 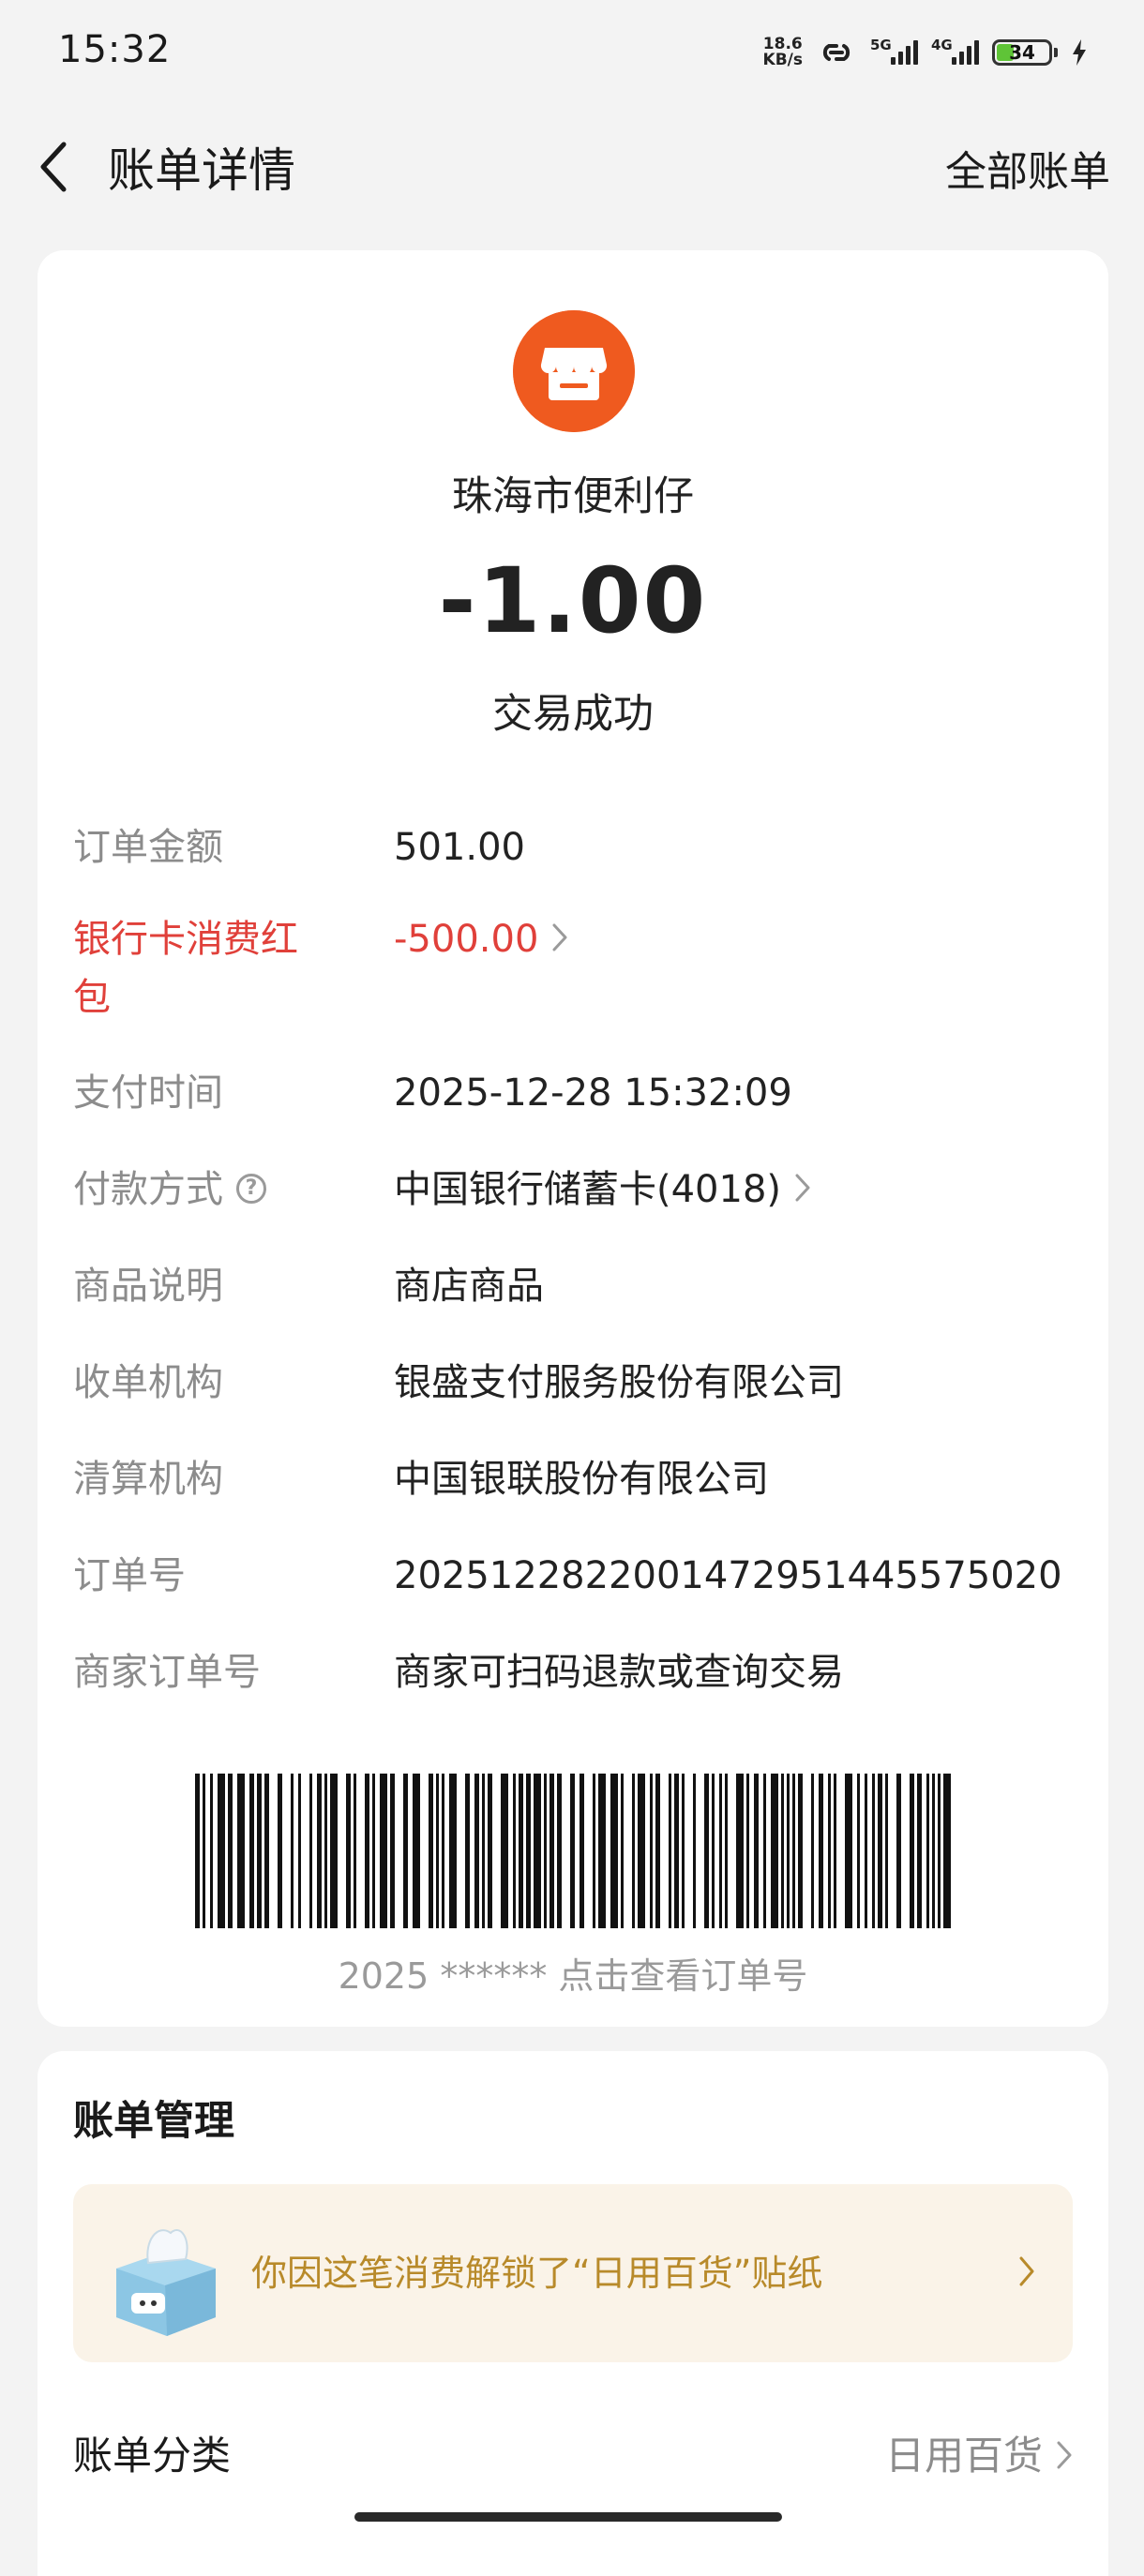 What do you see at coordinates (573, 600) in the screenshot?
I see `transaction-amount: -1.00` at bounding box center [573, 600].